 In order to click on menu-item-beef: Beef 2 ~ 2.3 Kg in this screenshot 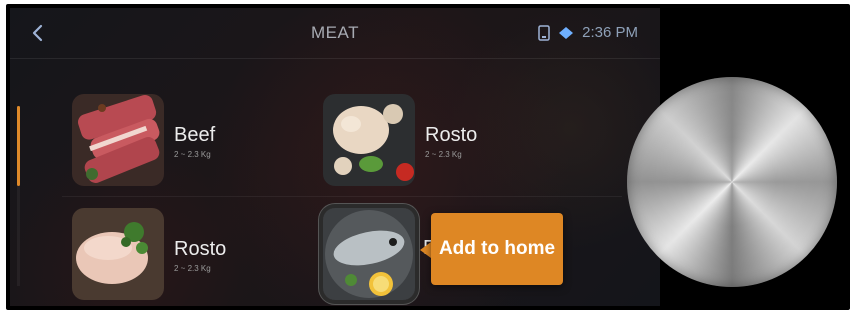, I will do `click(192, 144)`.